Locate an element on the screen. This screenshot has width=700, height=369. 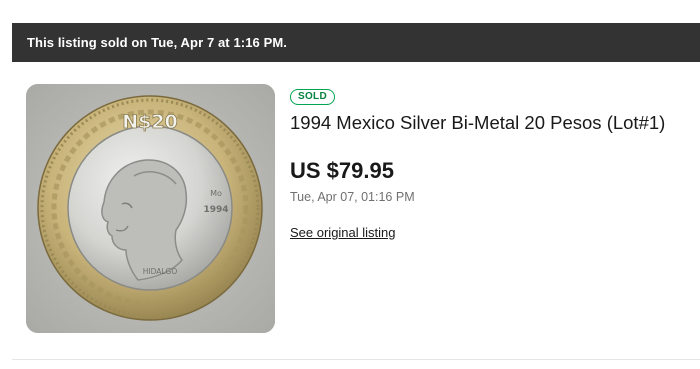
section-divider is located at coordinates (356, 359).